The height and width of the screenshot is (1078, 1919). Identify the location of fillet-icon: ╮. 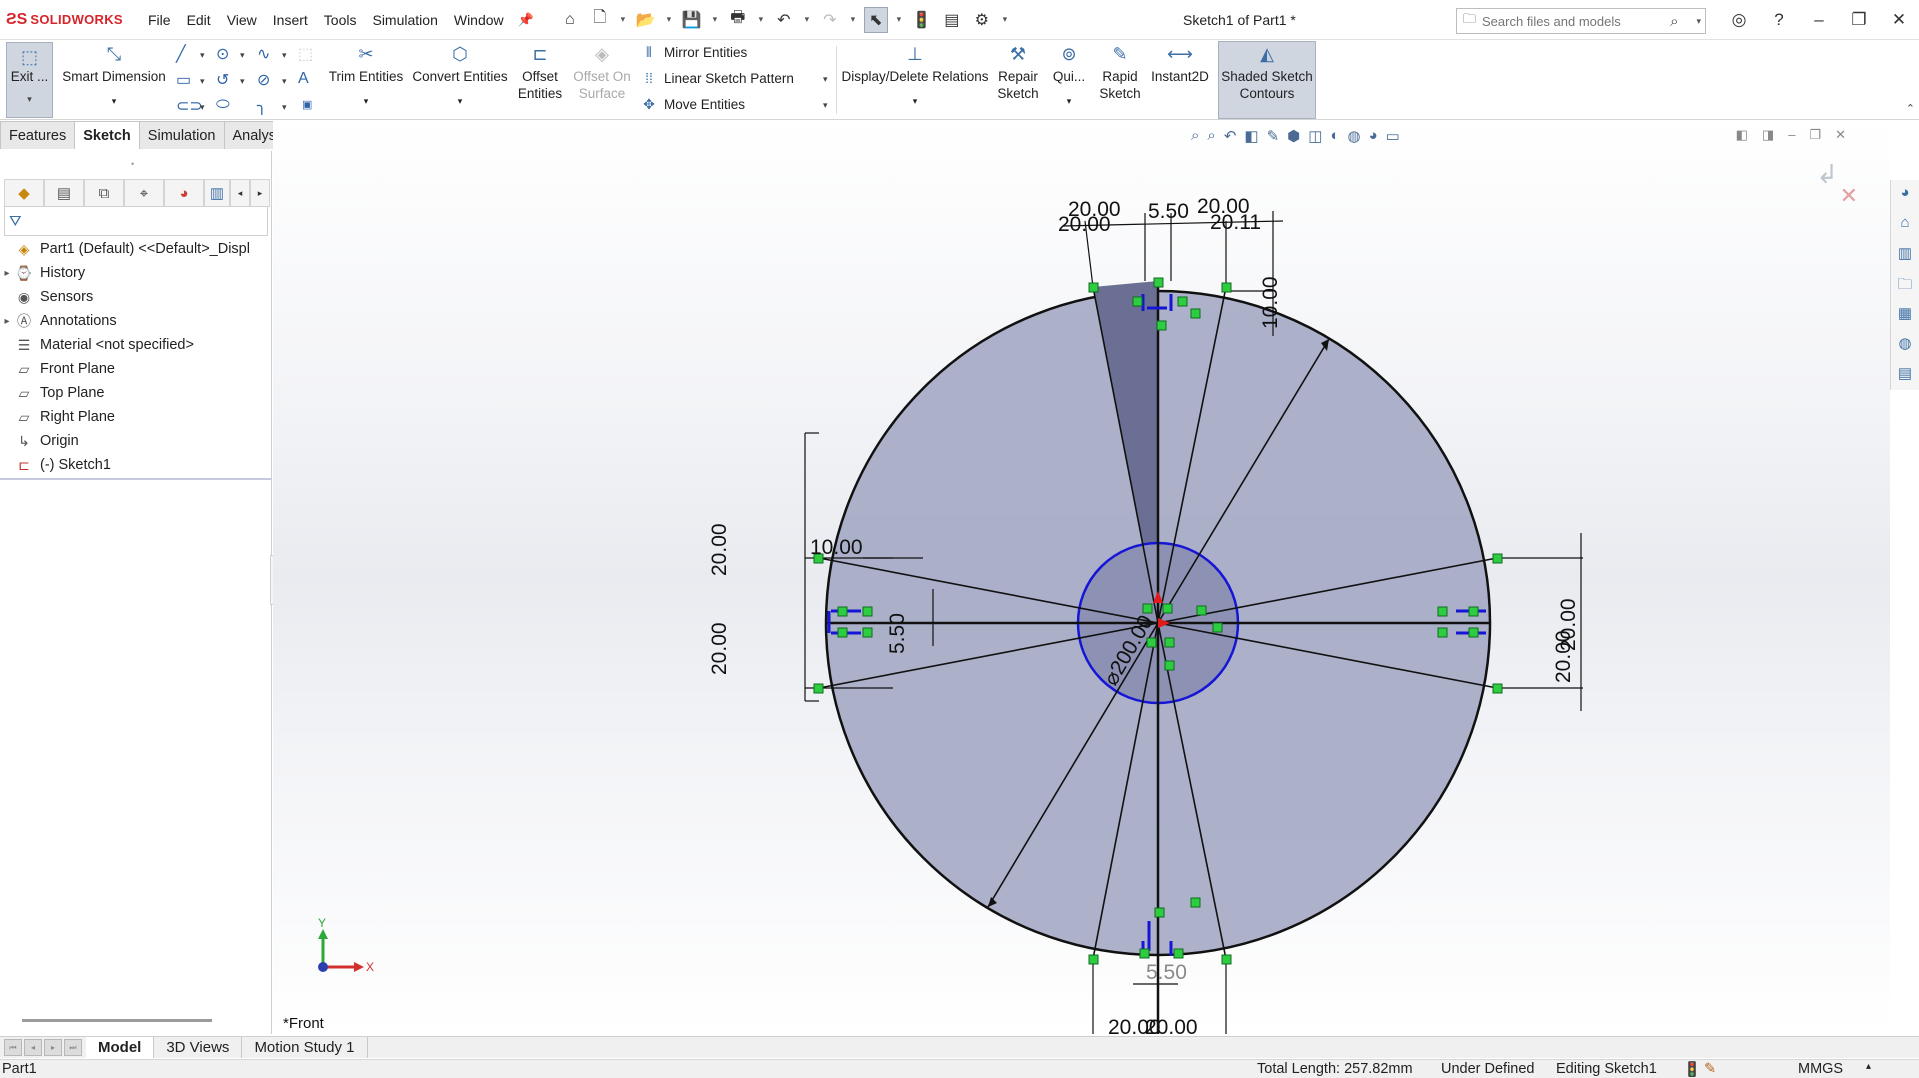
(262, 106).